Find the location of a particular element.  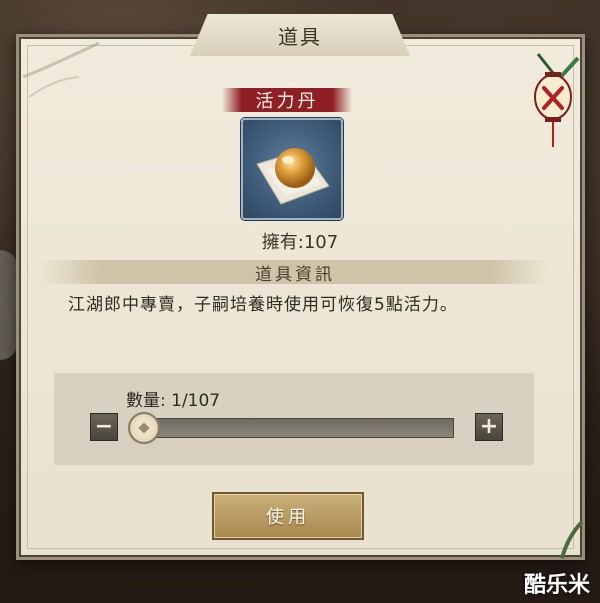

item-name: 活力丹 is located at coordinates (287, 101).